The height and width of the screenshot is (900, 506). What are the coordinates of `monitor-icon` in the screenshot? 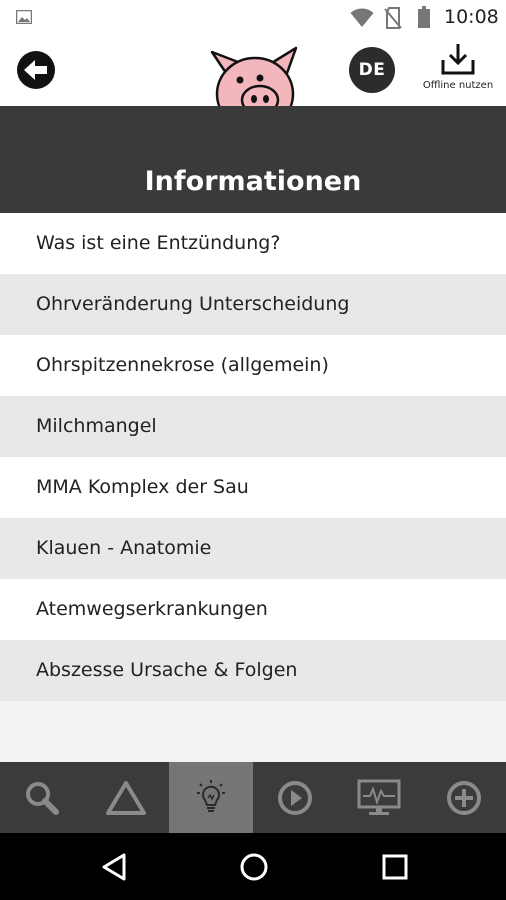 It's located at (379, 797).